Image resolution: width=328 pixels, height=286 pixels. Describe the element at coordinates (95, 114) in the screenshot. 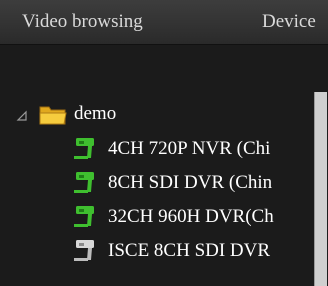

I see `tree-root-demo: demo` at that location.